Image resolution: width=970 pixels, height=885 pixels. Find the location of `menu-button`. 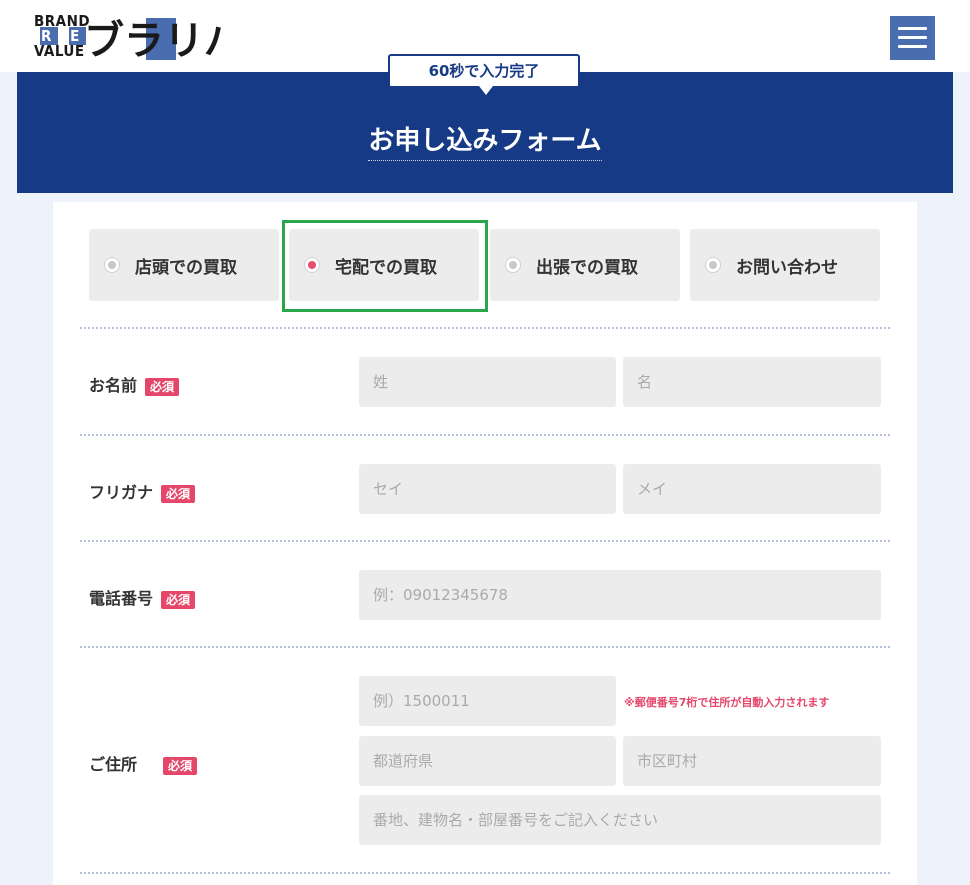

menu-button is located at coordinates (912, 38).